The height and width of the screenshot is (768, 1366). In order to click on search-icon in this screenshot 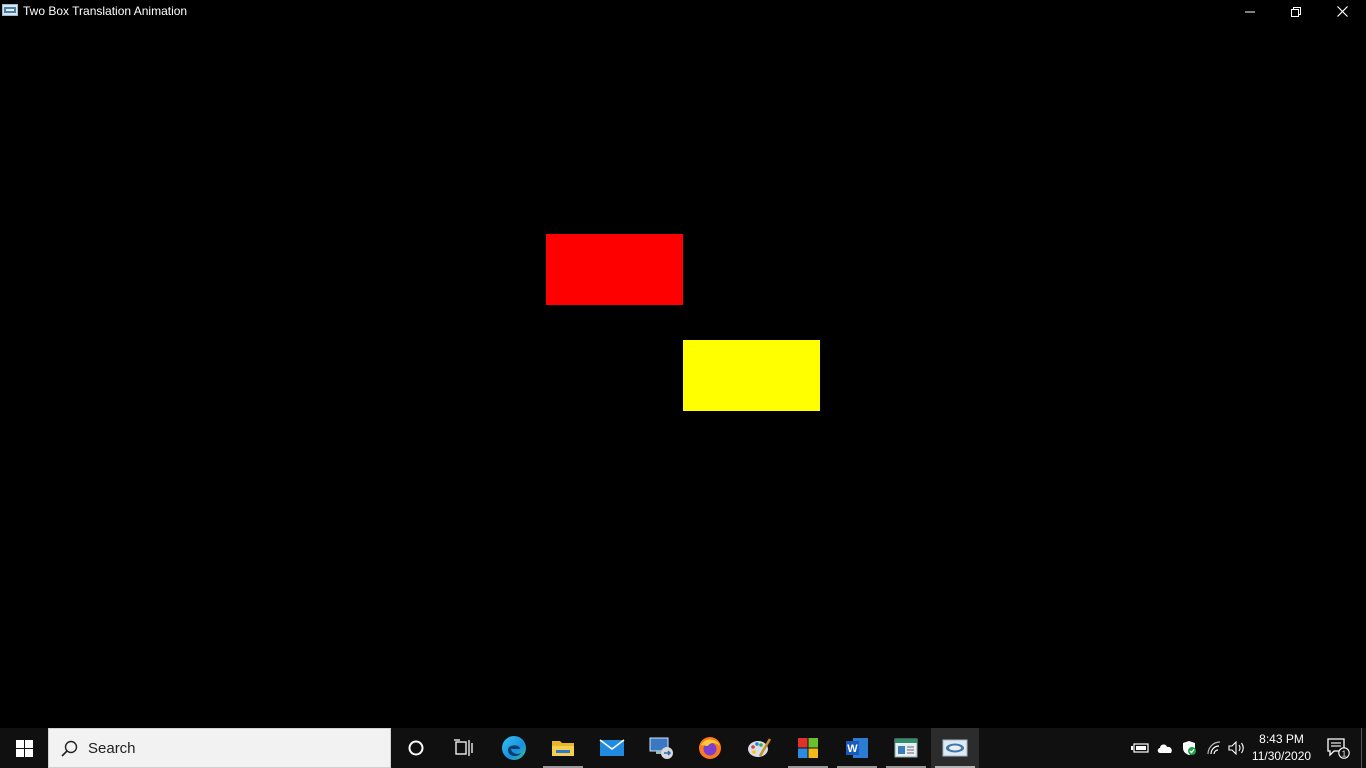, I will do `click(69, 748)`.